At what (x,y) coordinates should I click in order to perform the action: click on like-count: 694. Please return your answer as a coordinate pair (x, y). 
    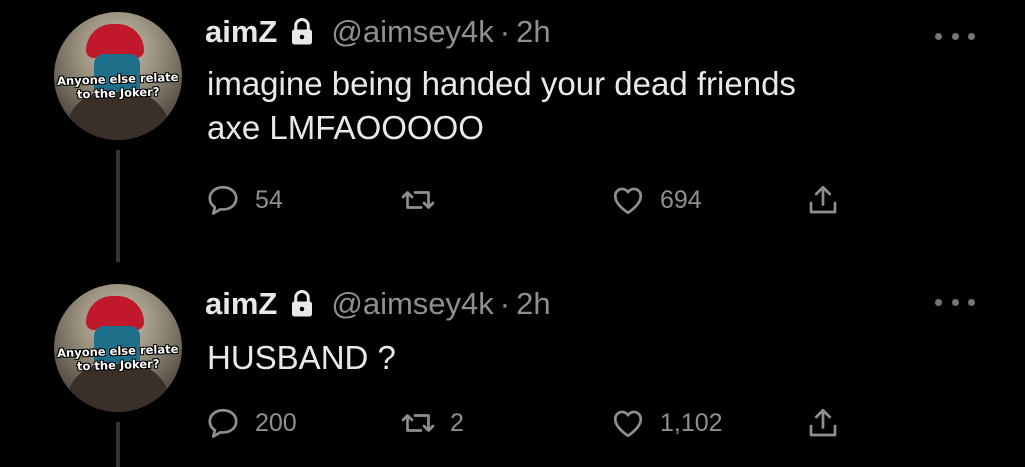
    Looking at the image, I should click on (681, 199).